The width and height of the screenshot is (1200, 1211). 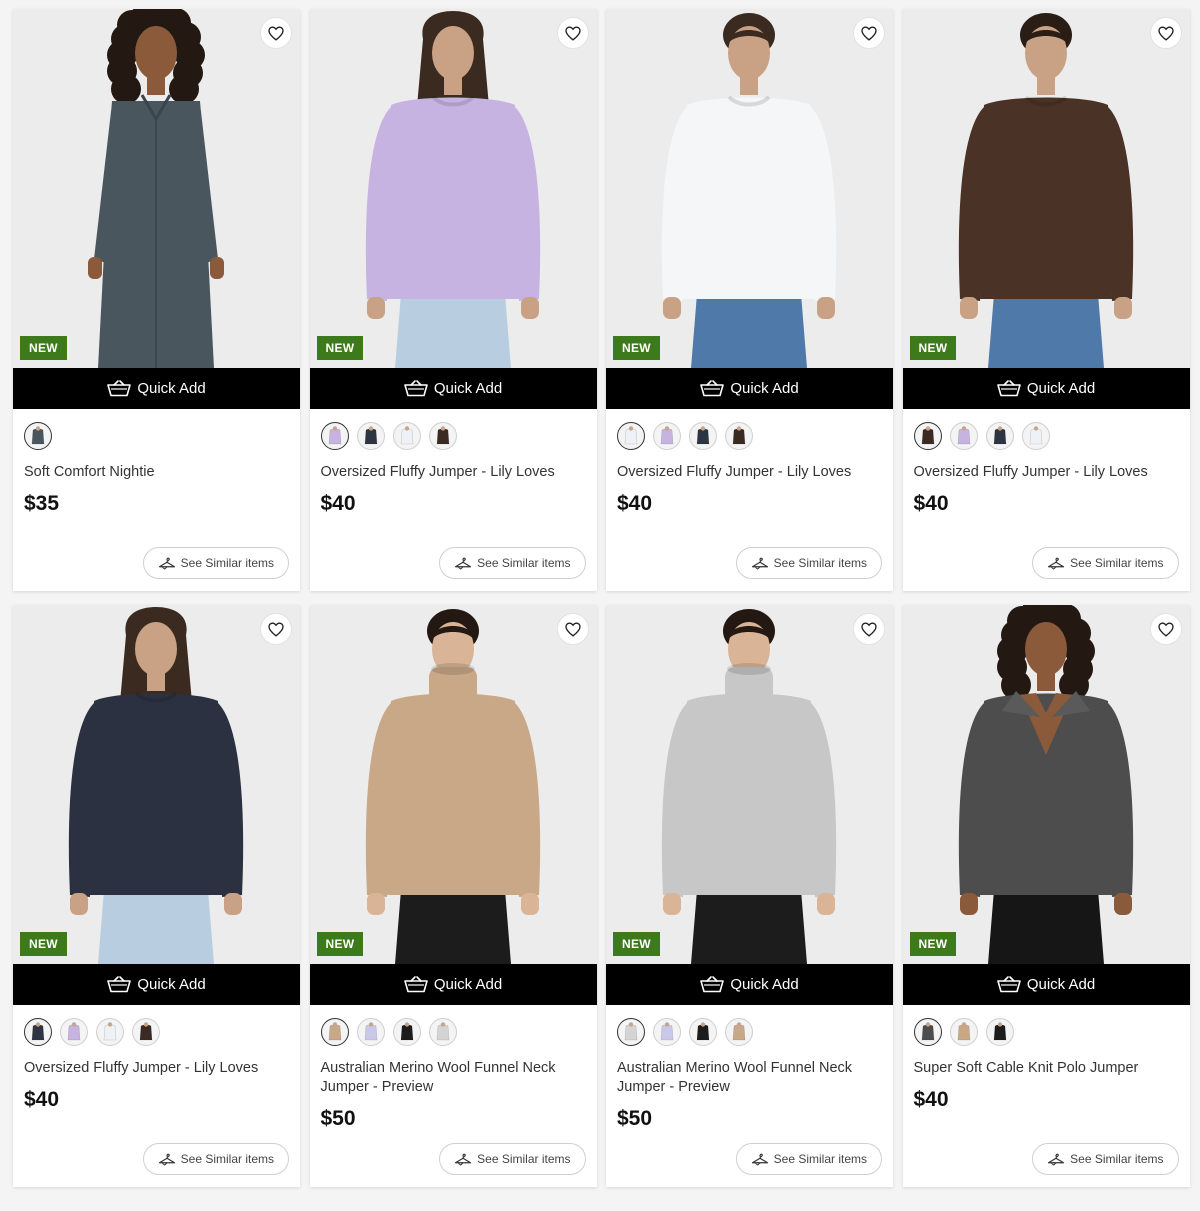 I want to click on product-name: Soft Comfort Nightie, so click(x=156, y=472).